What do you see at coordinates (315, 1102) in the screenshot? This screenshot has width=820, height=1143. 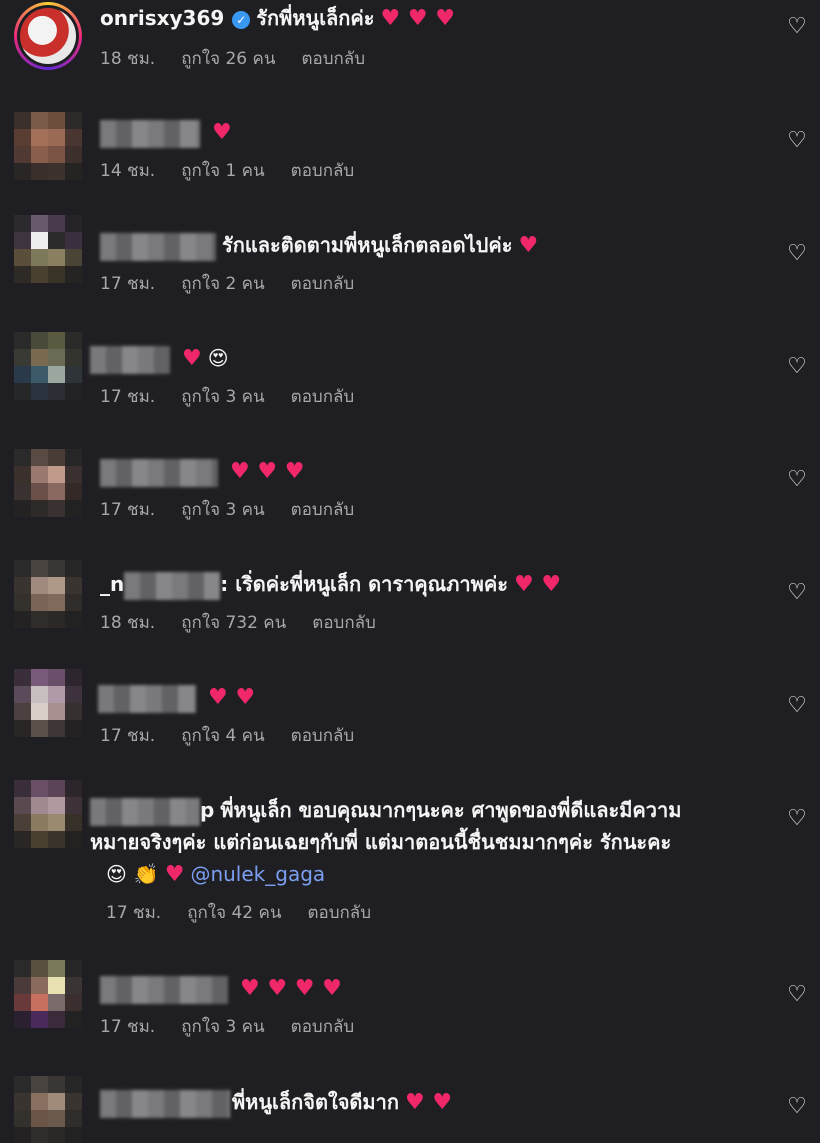 I see `comment-text: พี่หนูเล็กจิตใจดีมาก` at bounding box center [315, 1102].